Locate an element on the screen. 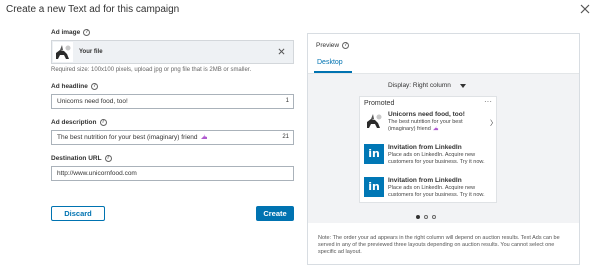 Image resolution: width=600 pixels, height=276 pixels. caret-down-icon is located at coordinates (463, 86).